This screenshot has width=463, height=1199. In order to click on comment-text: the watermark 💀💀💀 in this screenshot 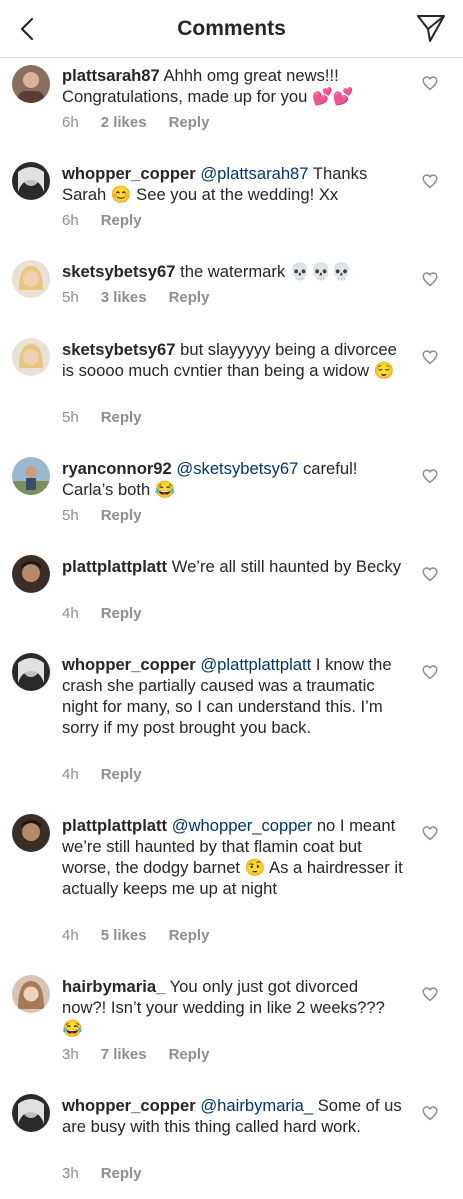, I will do `click(266, 271)`.